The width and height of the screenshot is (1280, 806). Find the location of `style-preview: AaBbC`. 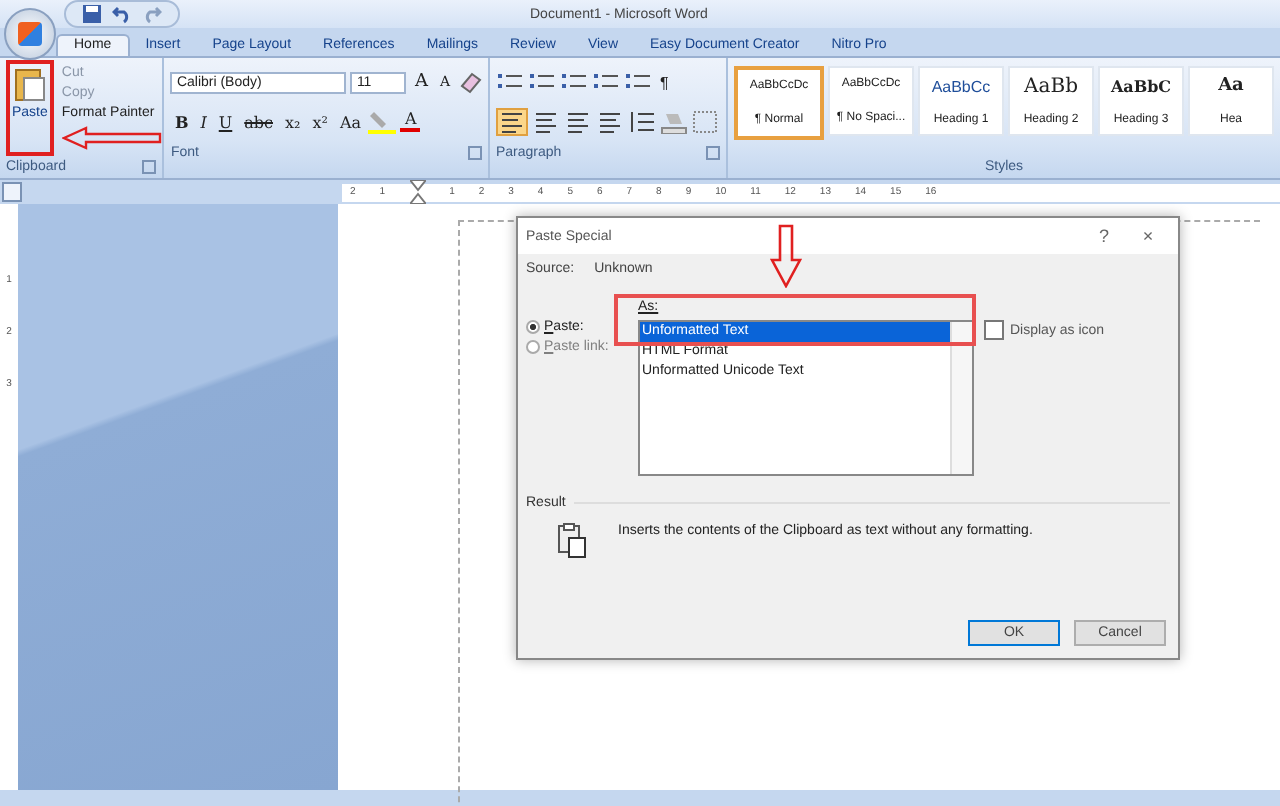

style-preview: AaBbC is located at coordinates (1141, 86).